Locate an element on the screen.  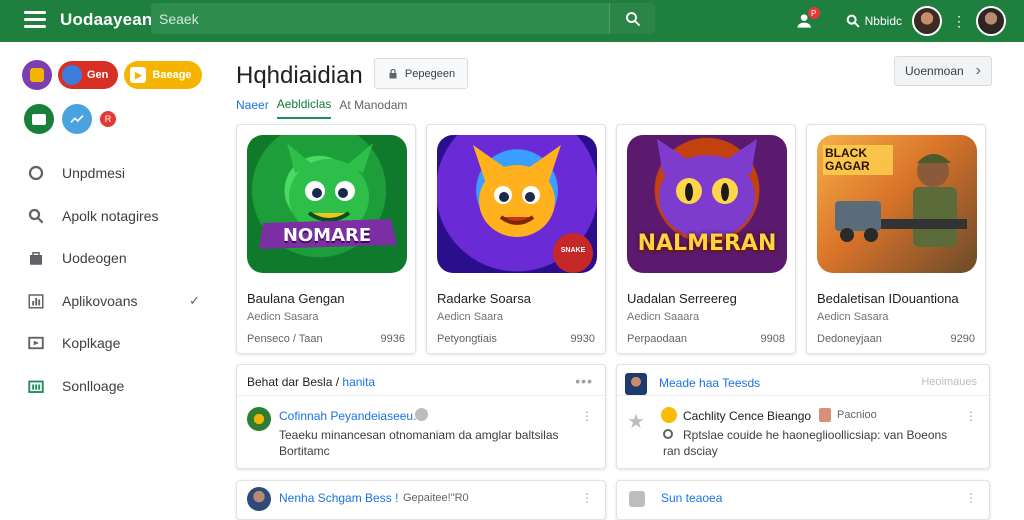
app-art-text: NOMARE is located at coordinates (327, 235).